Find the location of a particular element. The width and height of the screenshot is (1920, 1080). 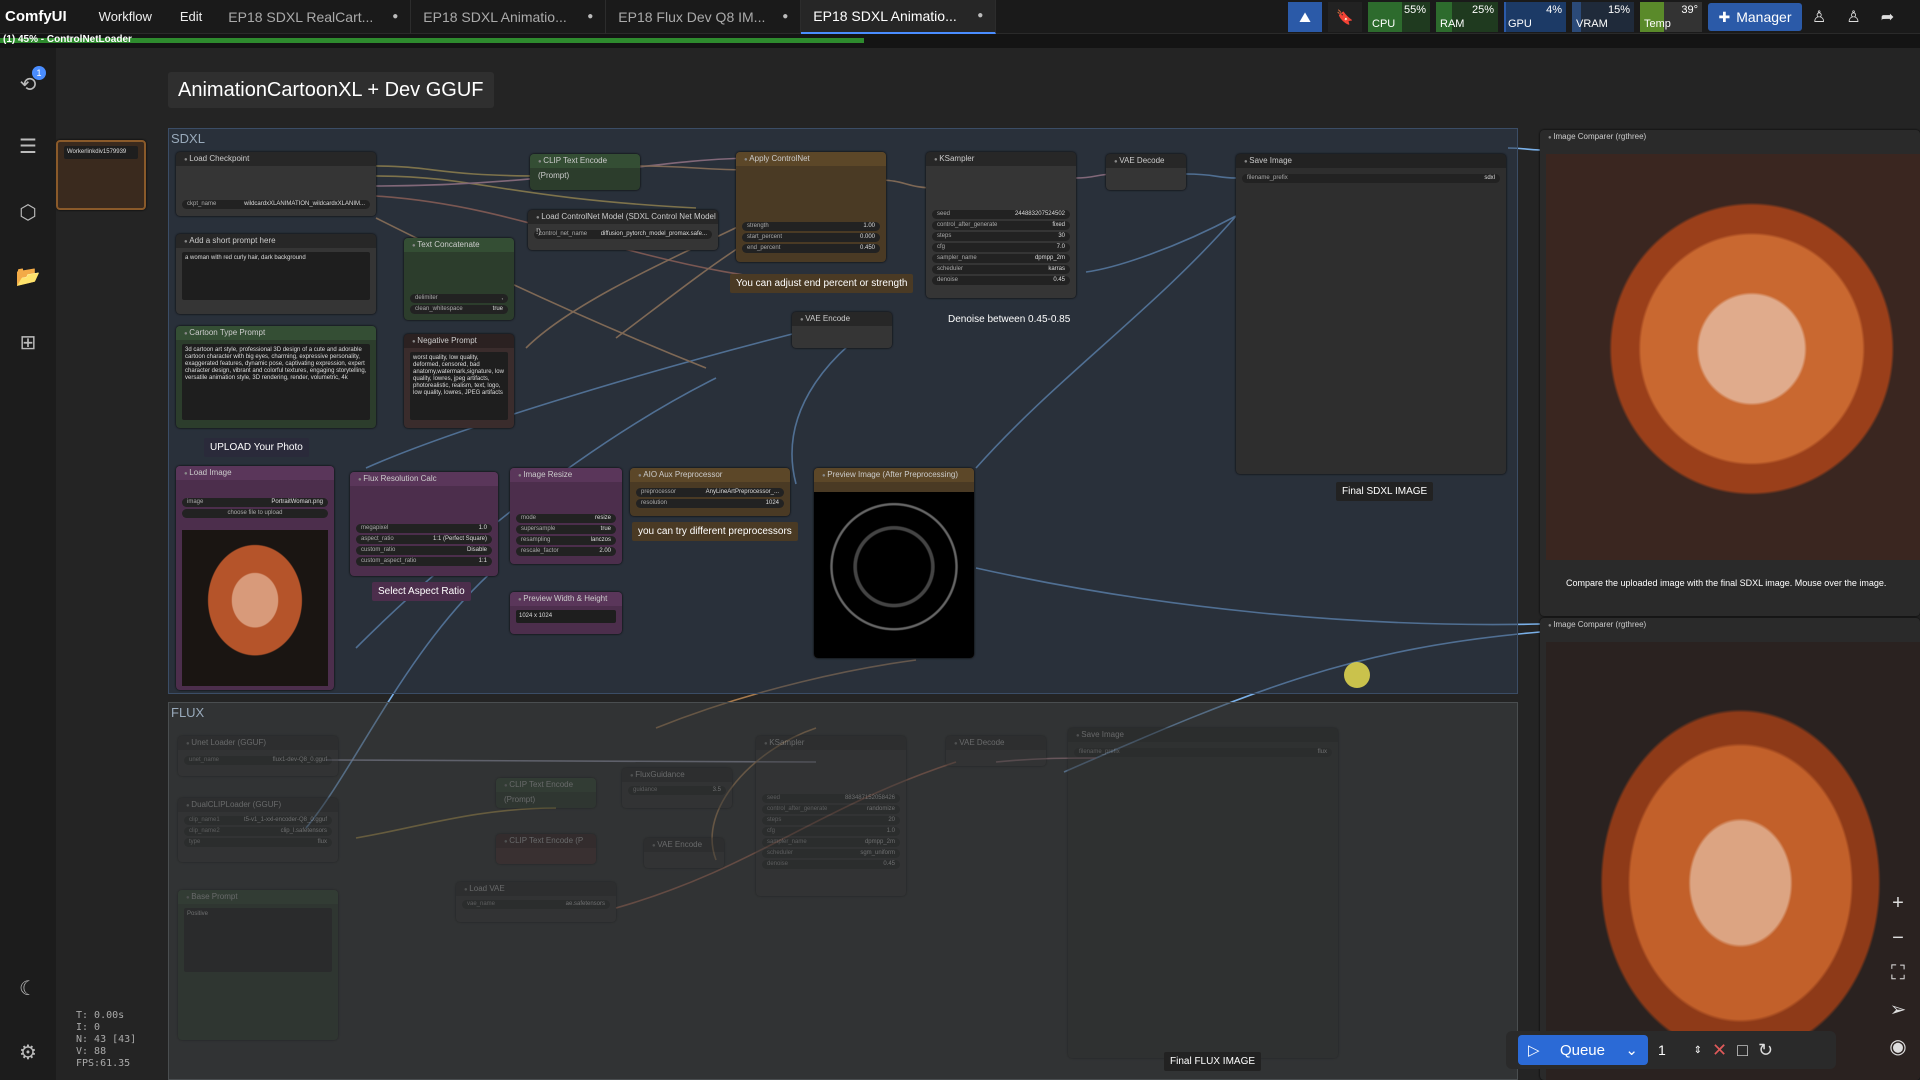

tab-workflow-2: EP18 SDXL Animatio... ● is located at coordinates (509, 17).